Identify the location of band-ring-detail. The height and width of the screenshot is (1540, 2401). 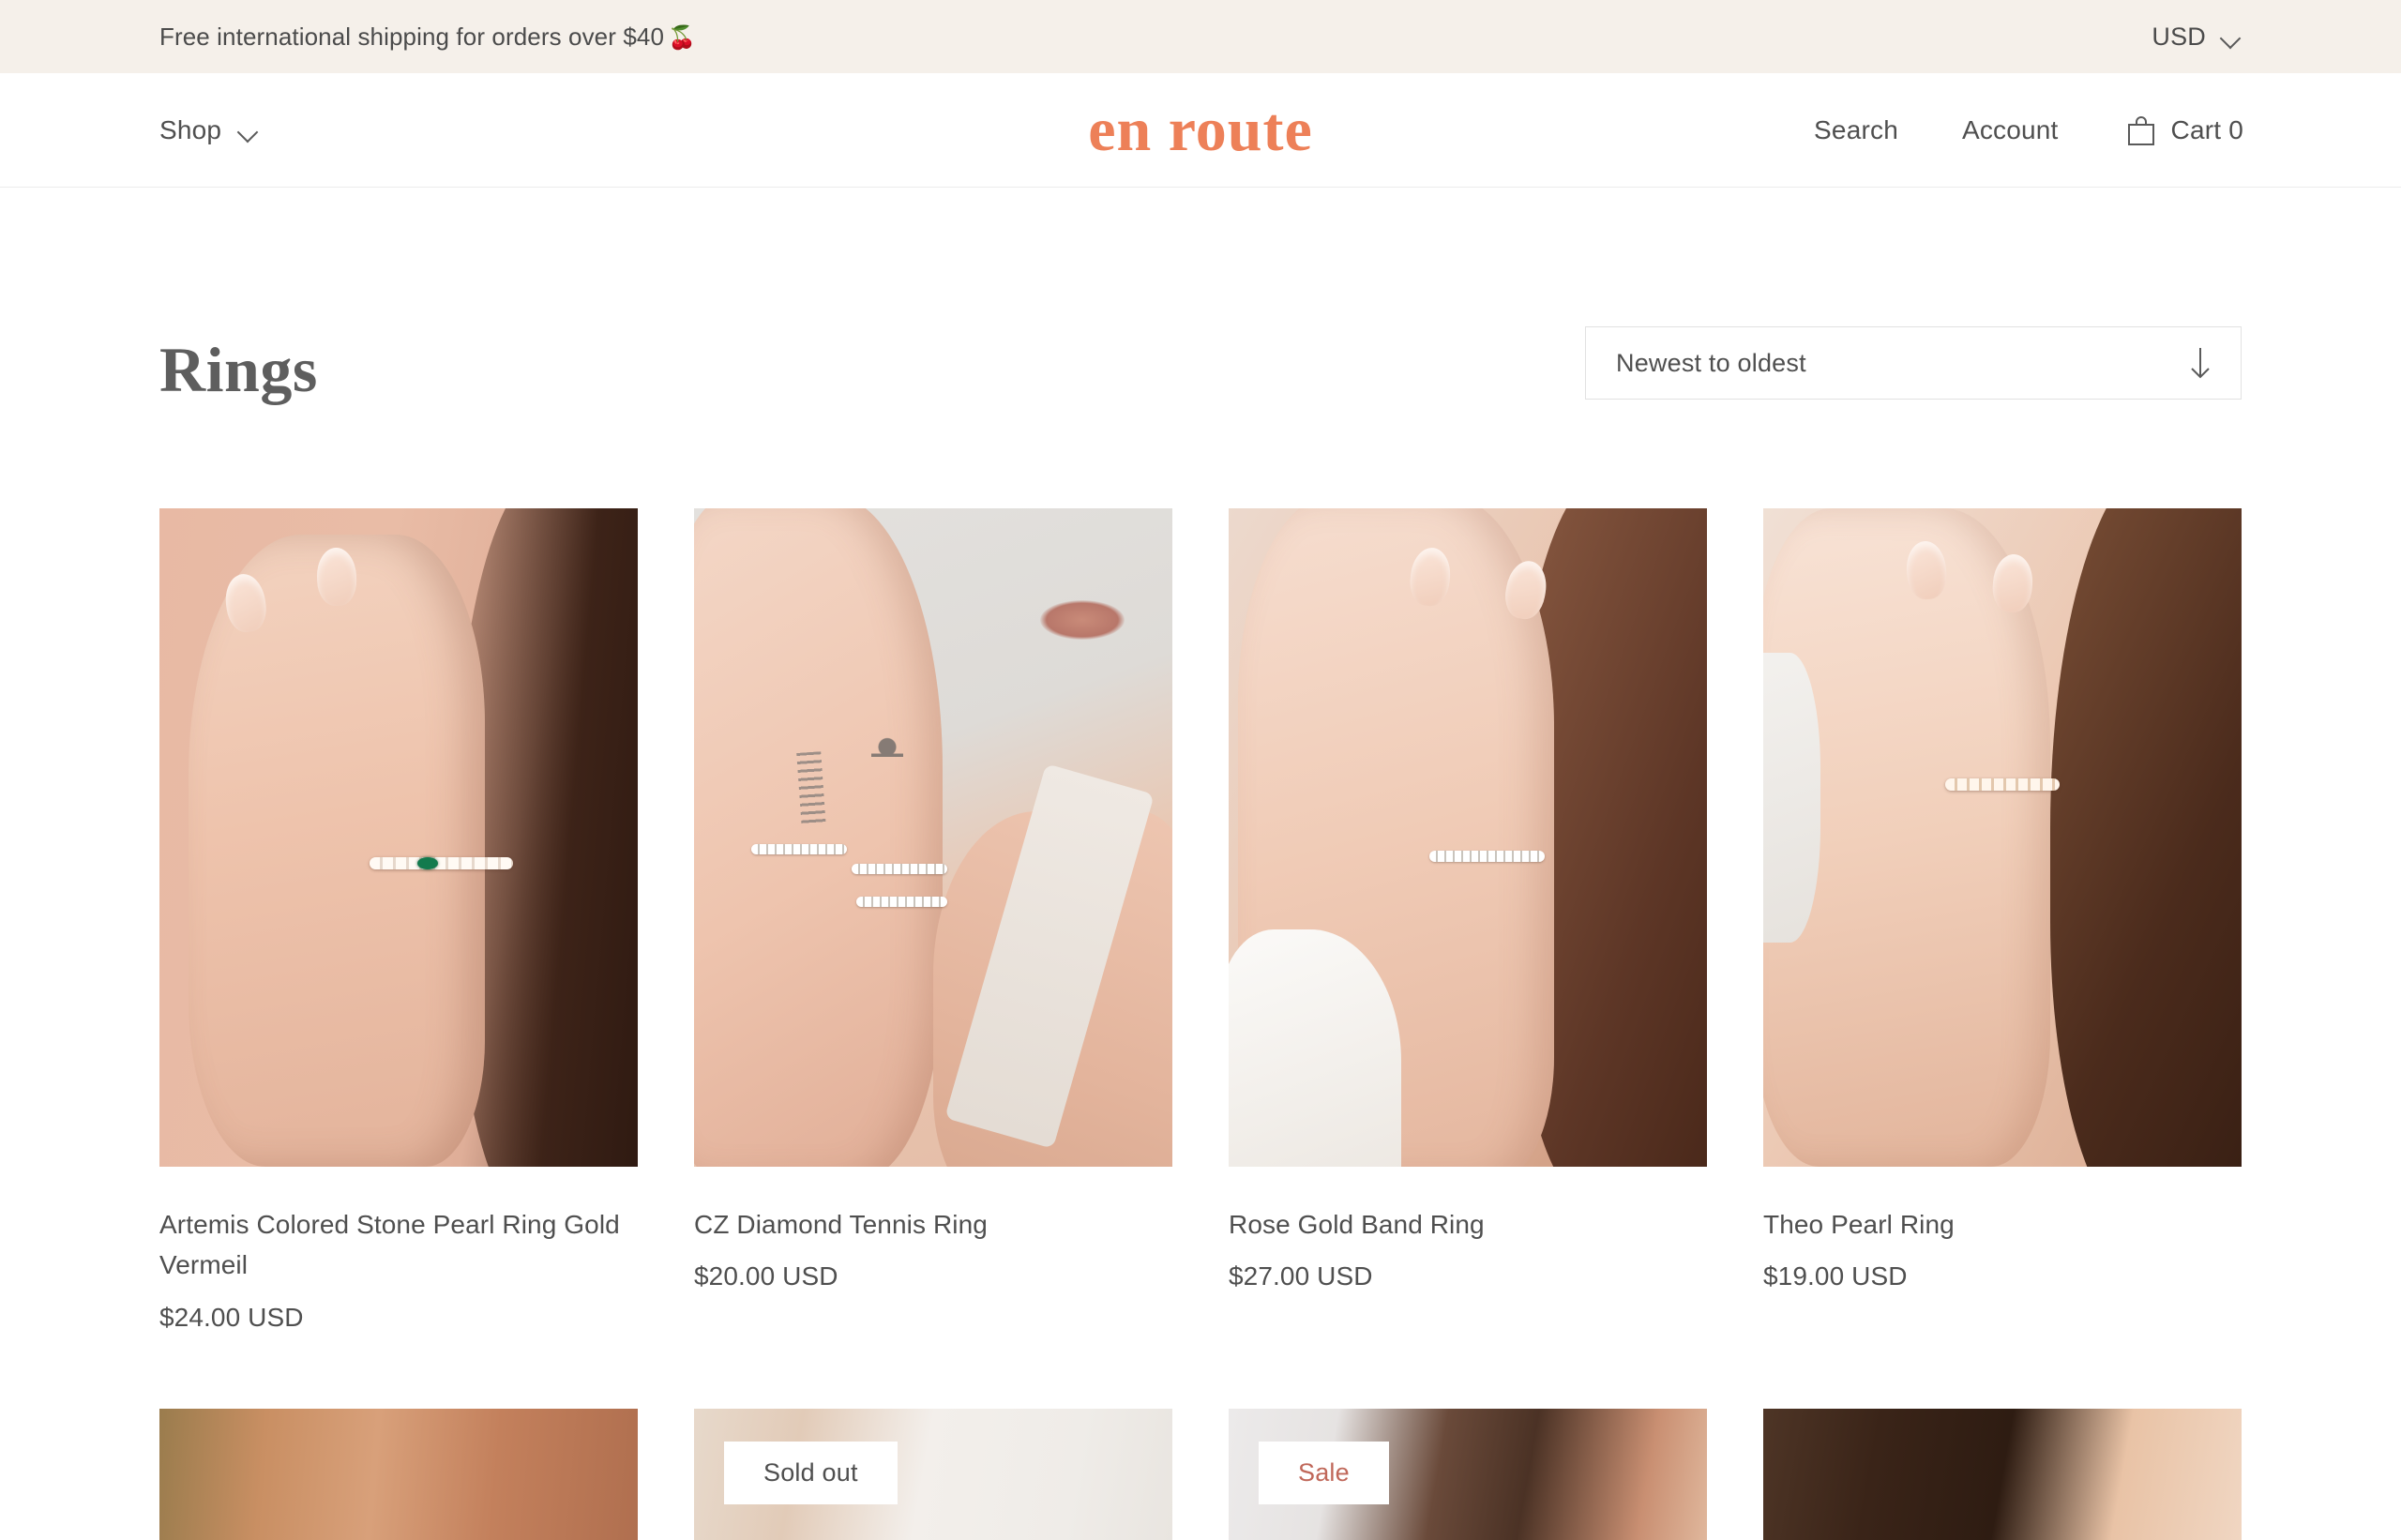
(1487, 857).